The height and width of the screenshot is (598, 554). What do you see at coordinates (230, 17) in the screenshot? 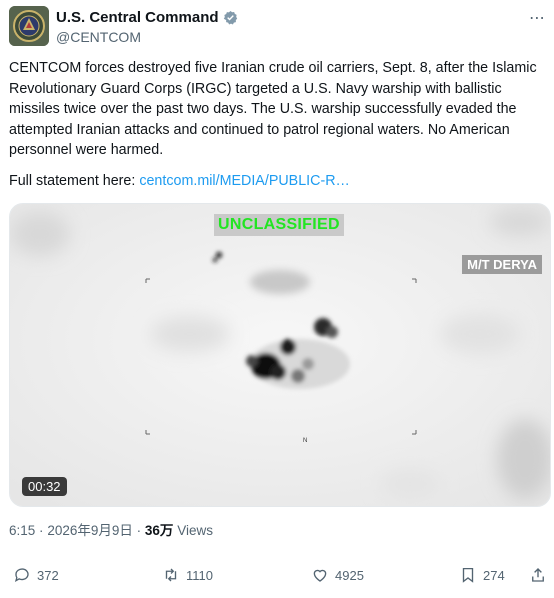
I see `verified-badge-icon` at bounding box center [230, 17].